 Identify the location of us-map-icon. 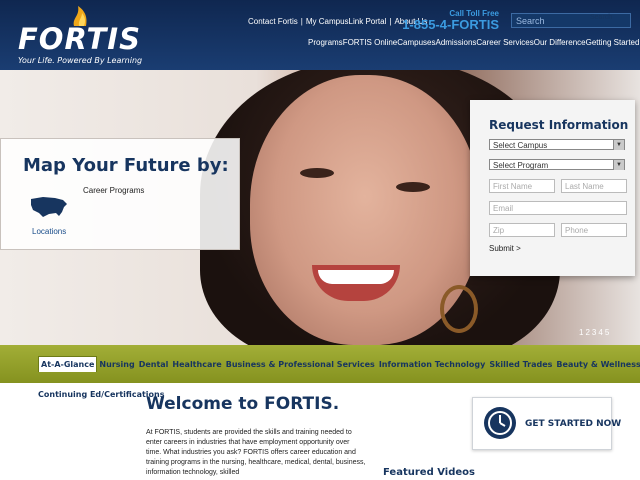
(49, 207).